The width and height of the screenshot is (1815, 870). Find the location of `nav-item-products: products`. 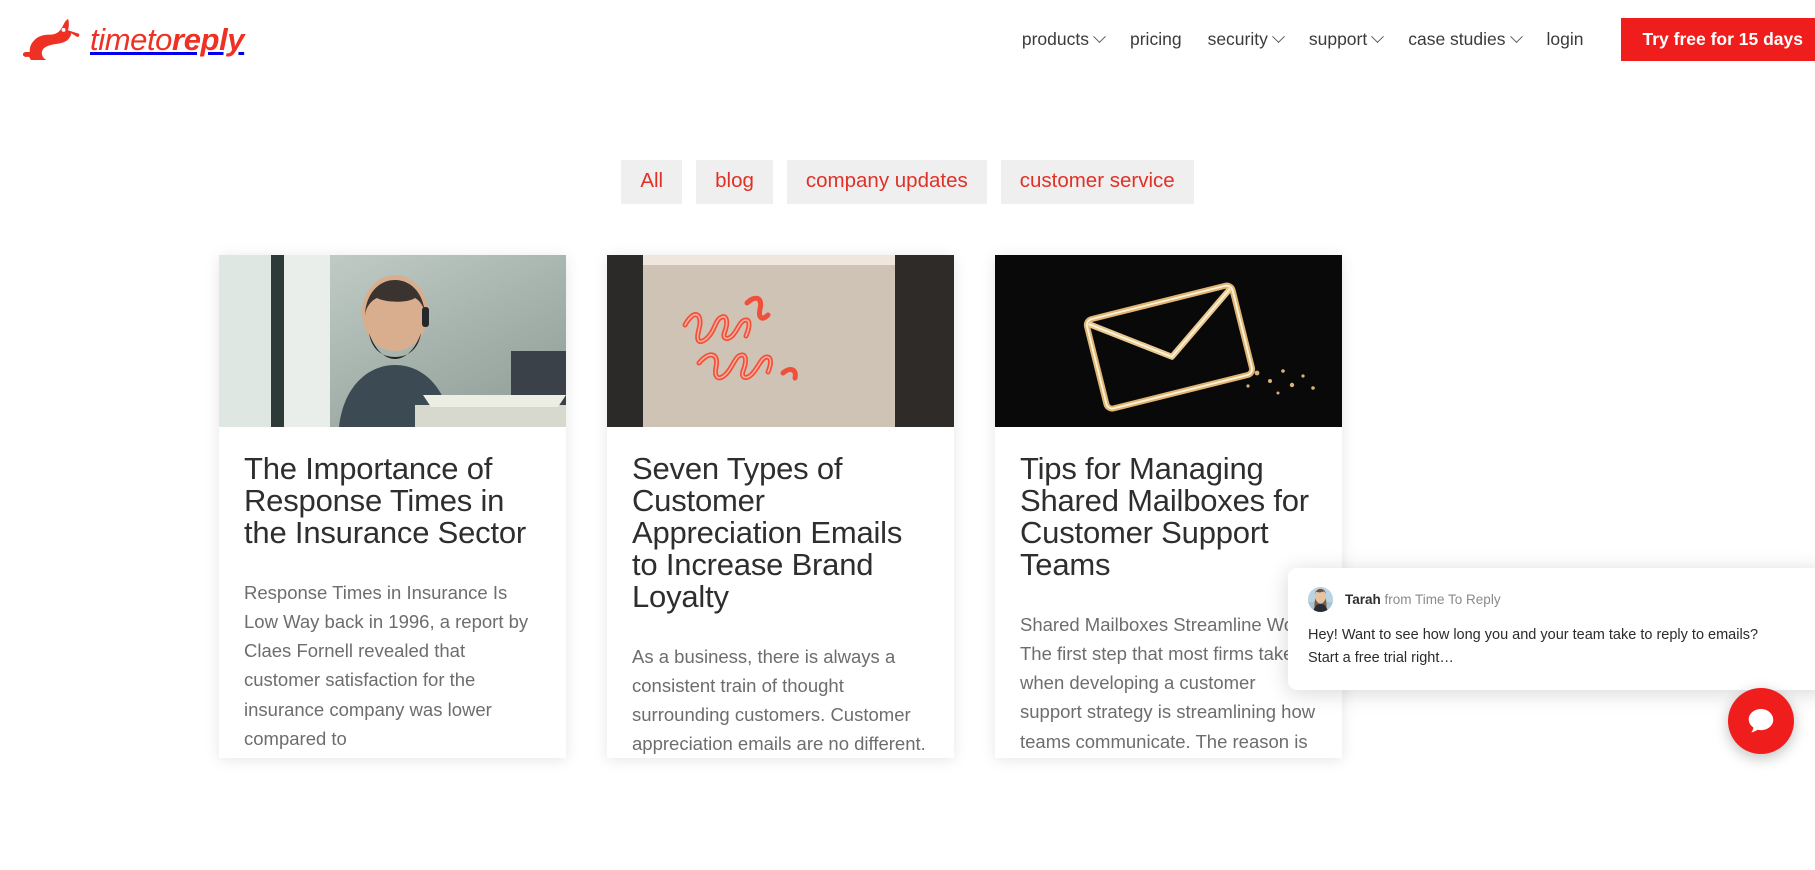

nav-item-products: products is located at coordinates (1063, 39).